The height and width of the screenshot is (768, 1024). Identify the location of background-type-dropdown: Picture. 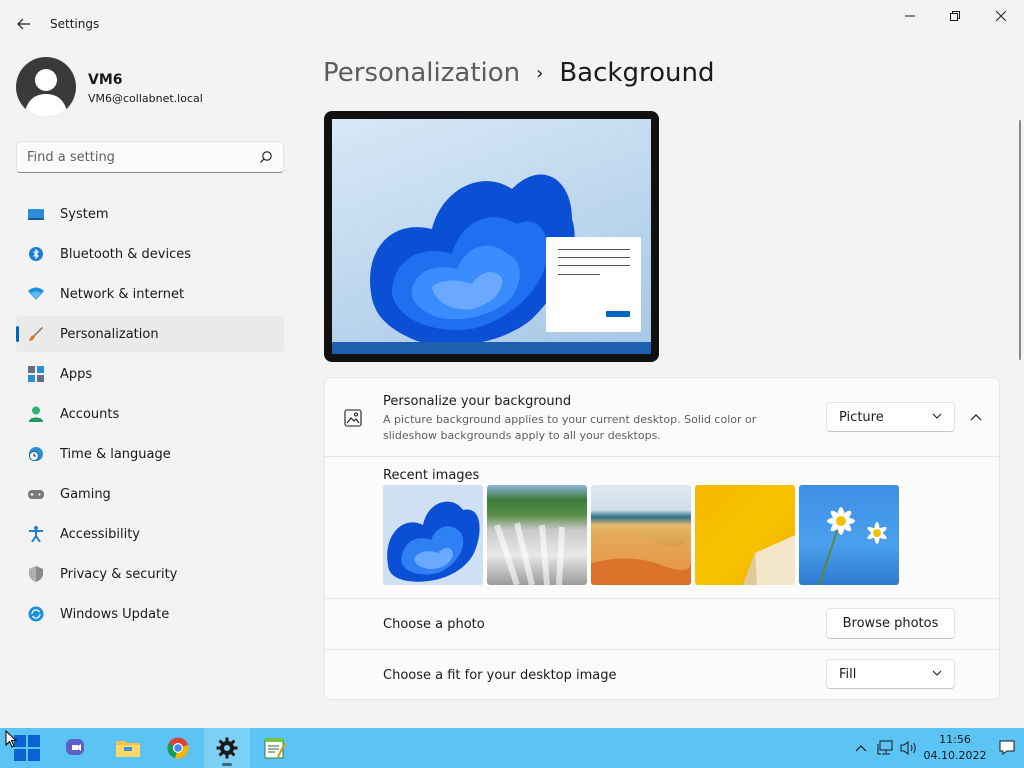
(890, 417).